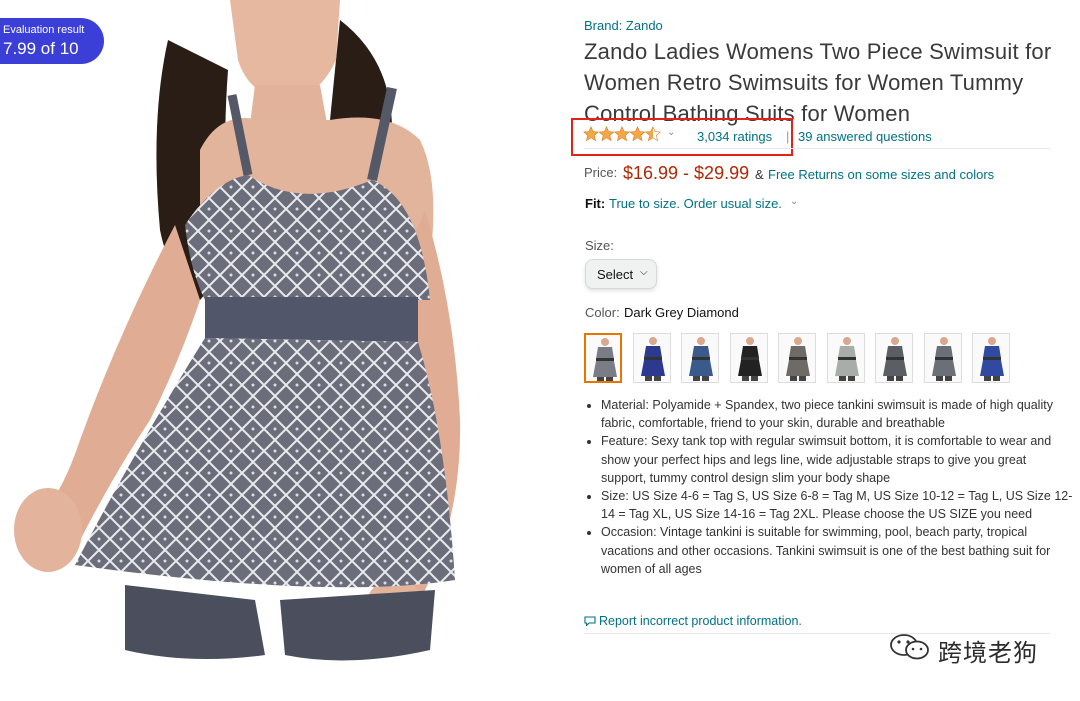 The width and height of the screenshot is (1080, 701). I want to click on watermark-text: 跨境老狗, so click(988, 653).